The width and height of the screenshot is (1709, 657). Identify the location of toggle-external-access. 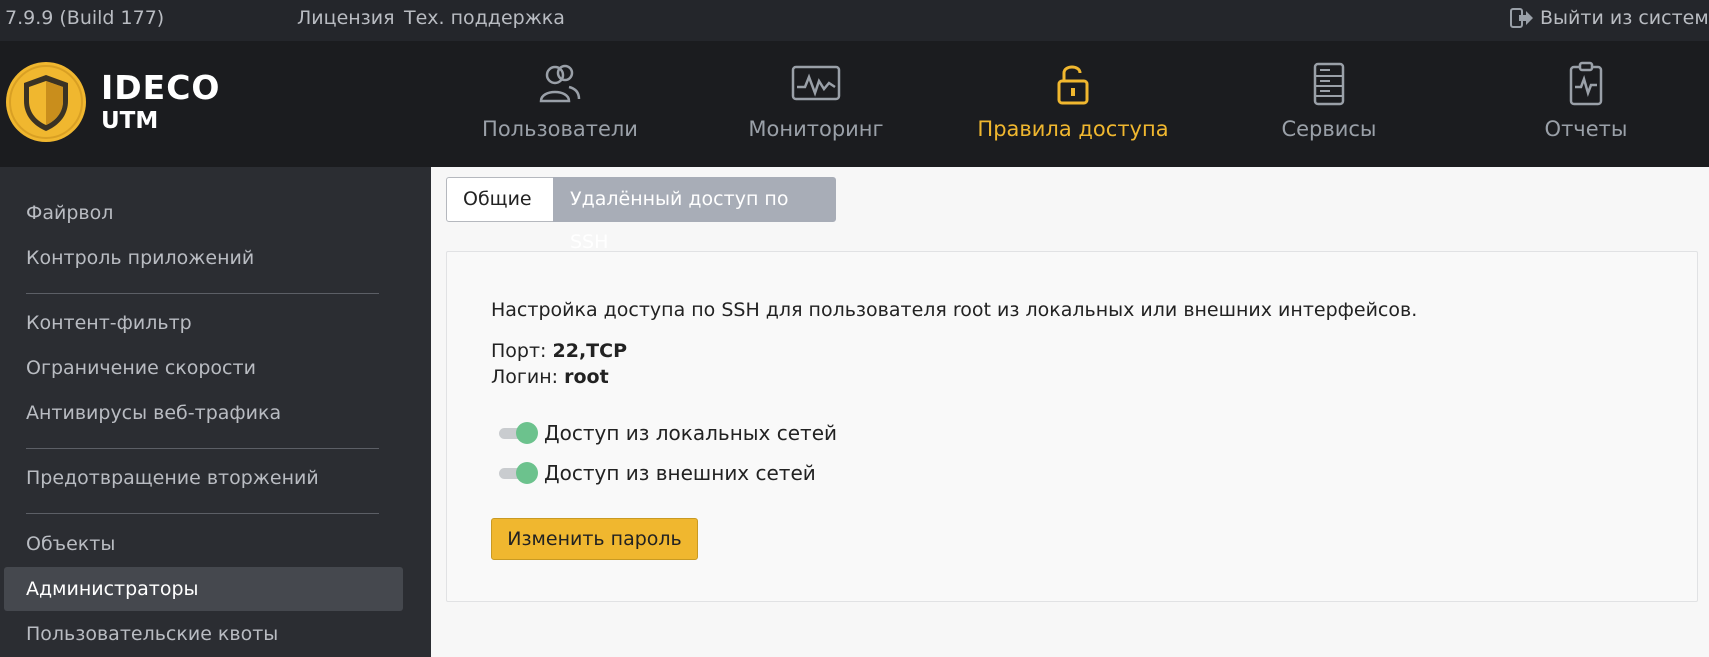
(518, 473).